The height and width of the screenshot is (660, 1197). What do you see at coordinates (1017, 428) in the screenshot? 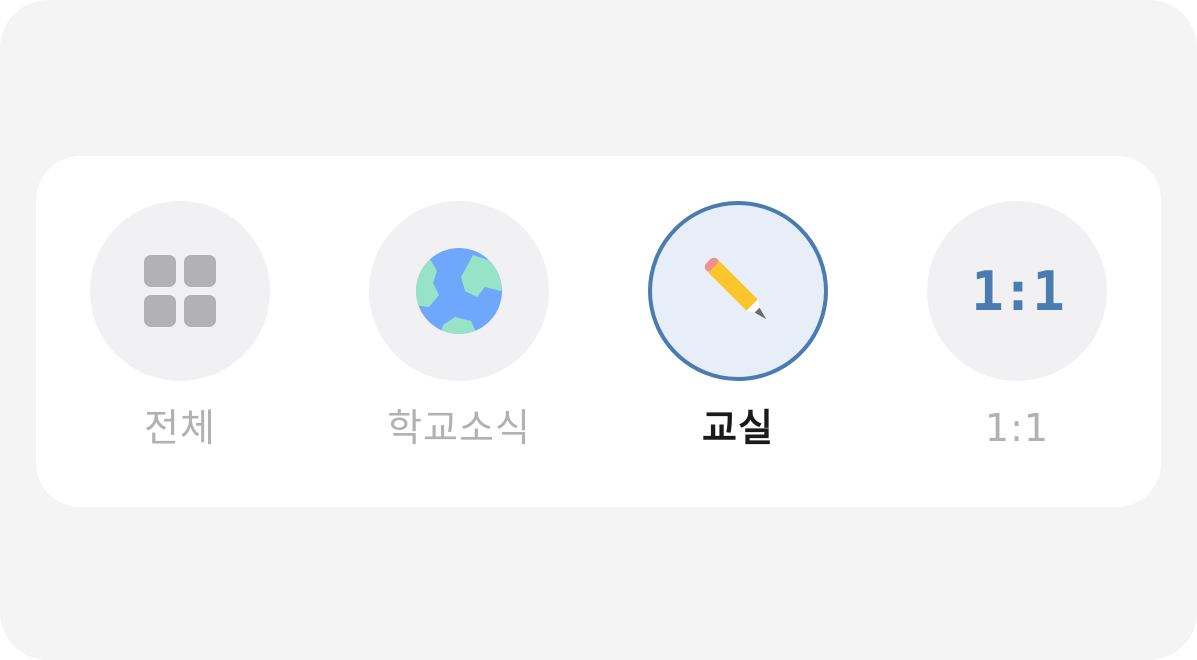
I see `tab-one-to-one-label: 1:1` at bounding box center [1017, 428].